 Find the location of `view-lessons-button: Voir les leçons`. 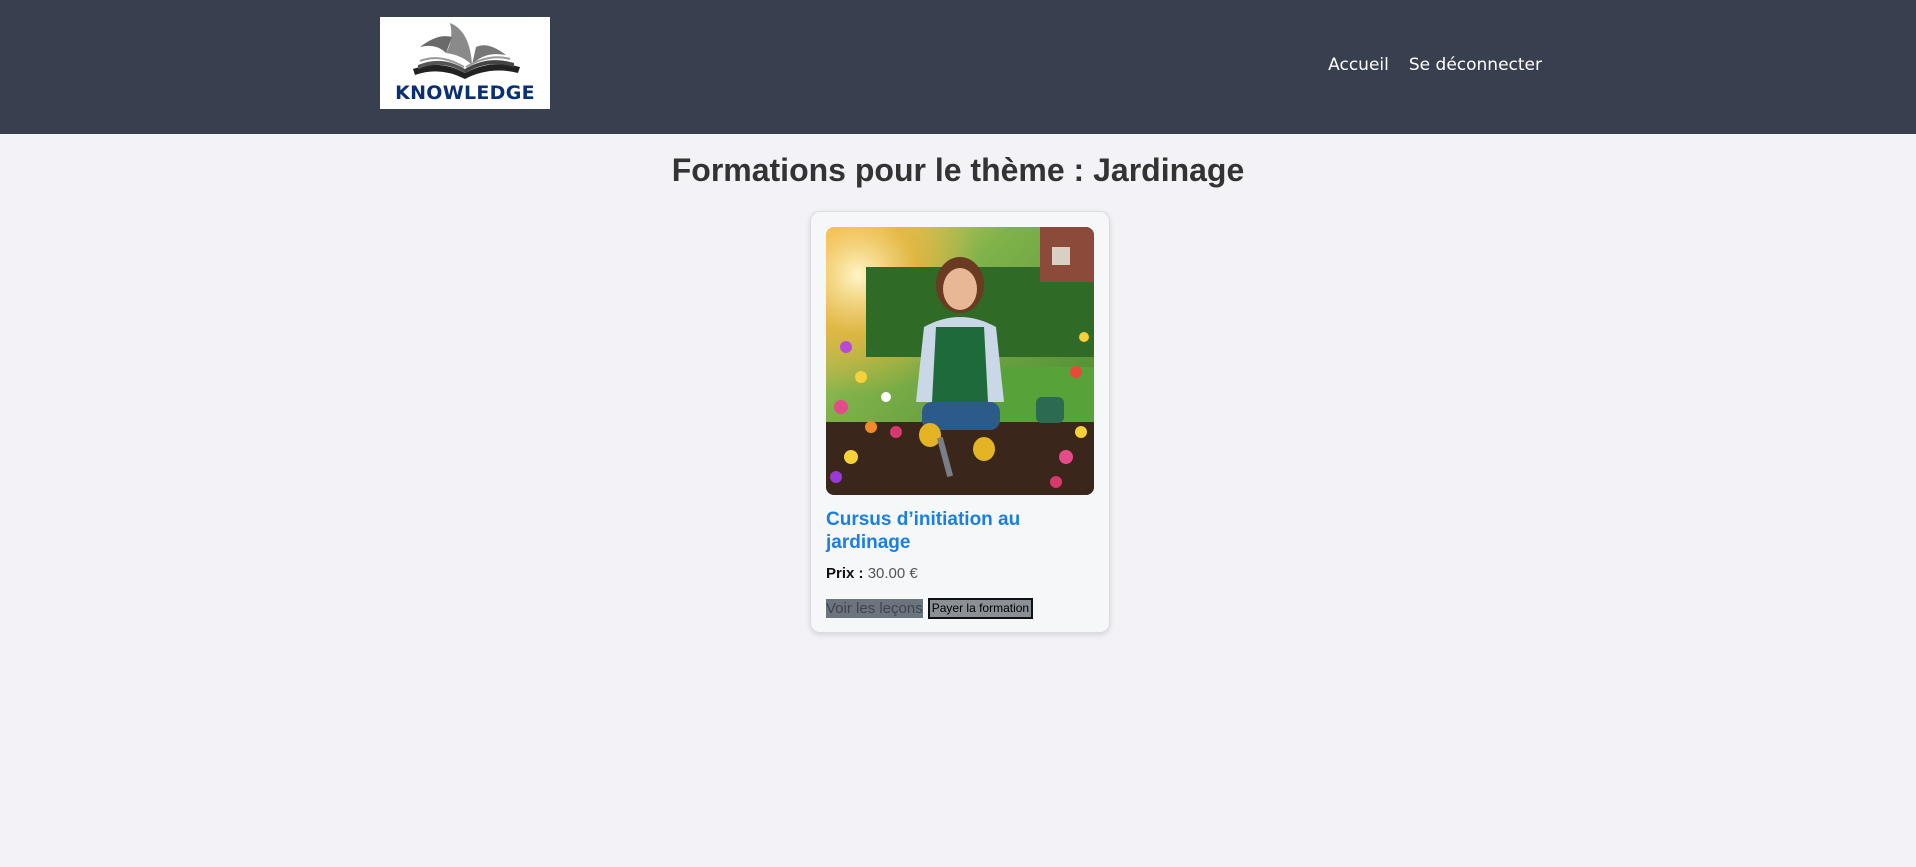

view-lessons-button: Voir les leçons is located at coordinates (874, 608).